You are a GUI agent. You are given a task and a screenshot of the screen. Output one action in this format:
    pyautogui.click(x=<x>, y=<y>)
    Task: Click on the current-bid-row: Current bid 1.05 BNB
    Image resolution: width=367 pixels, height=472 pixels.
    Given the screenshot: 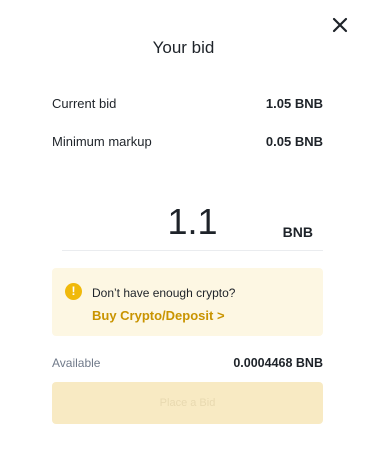 What is the action you would take?
    pyautogui.click(x=187, y=103)
    